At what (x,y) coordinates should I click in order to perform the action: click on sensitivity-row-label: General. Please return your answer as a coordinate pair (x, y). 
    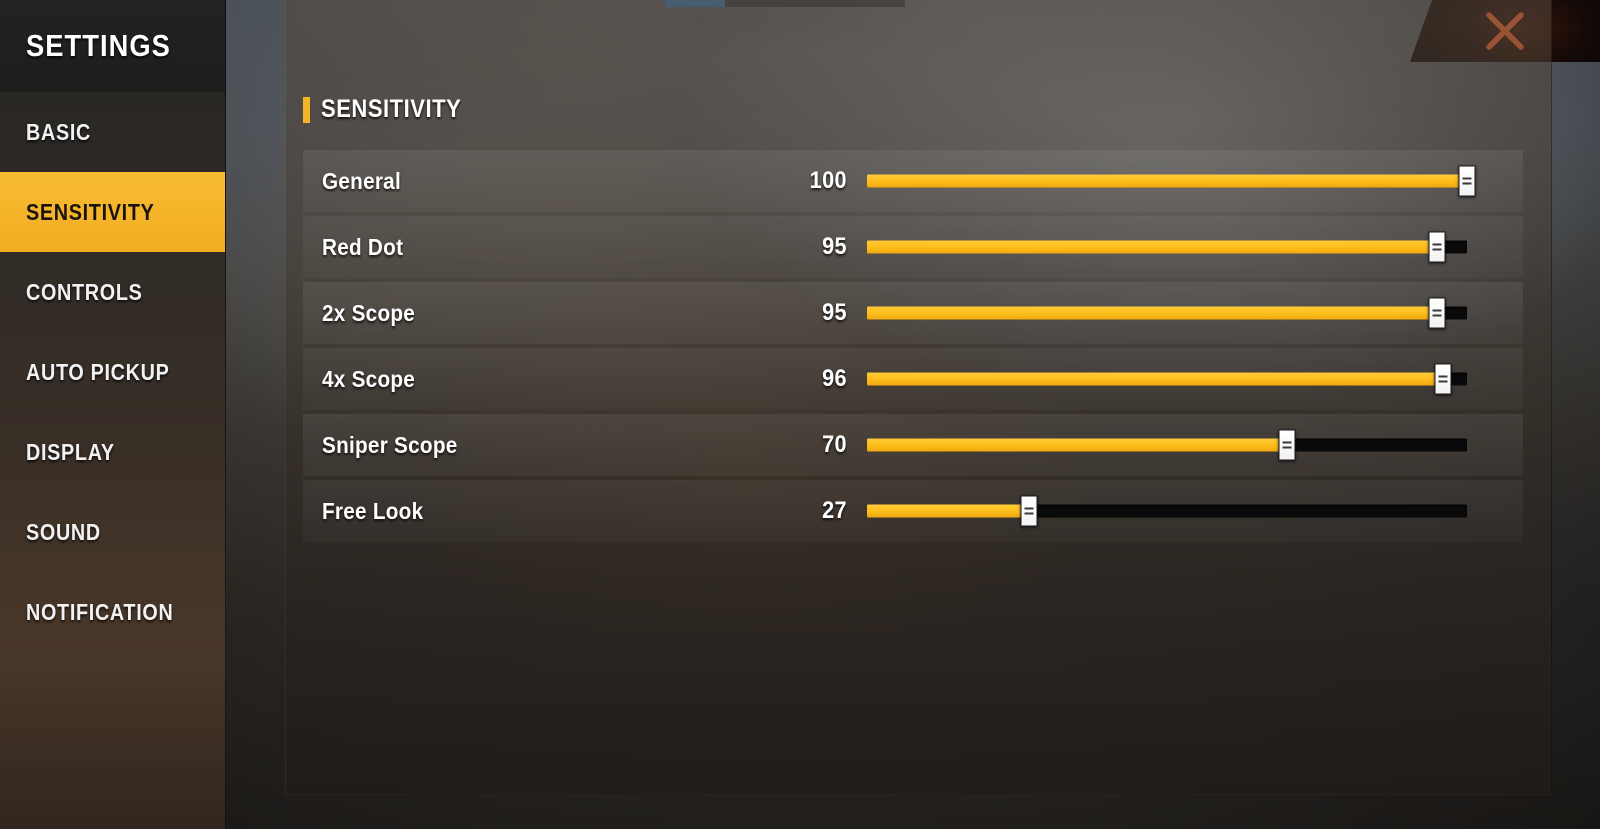
    Looking at the image, I should click on (361, 180).